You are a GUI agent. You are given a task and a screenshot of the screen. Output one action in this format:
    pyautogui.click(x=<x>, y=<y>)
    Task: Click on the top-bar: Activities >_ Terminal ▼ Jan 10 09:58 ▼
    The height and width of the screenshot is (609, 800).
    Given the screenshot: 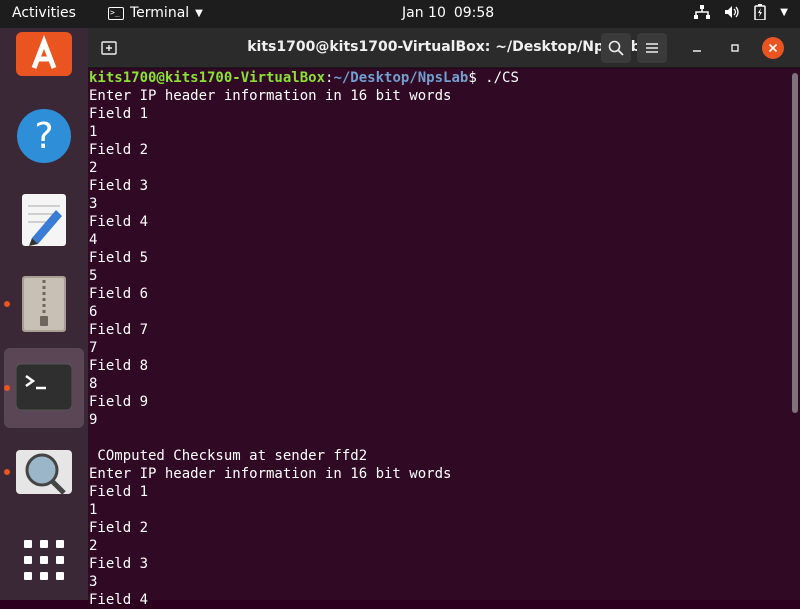 What is the action you would take?
    pyautogui.click(x=400, y=14)
    